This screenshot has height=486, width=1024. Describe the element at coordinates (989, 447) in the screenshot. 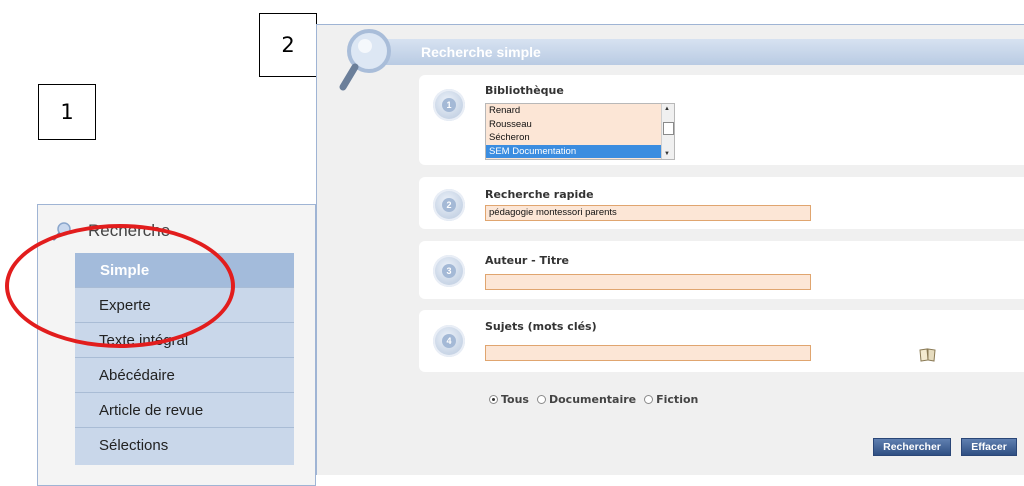

I see `clear-button: Effacer` at that location.